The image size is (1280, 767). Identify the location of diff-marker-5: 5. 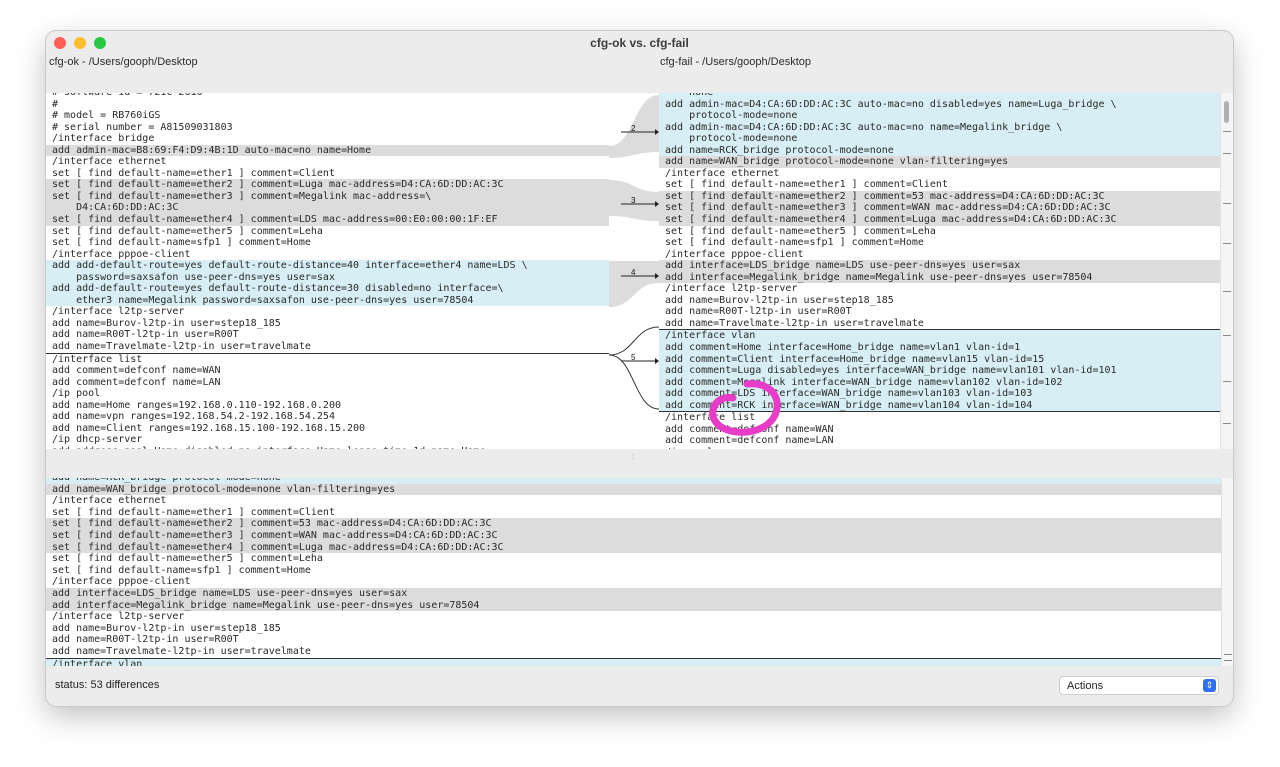
(633, 357).